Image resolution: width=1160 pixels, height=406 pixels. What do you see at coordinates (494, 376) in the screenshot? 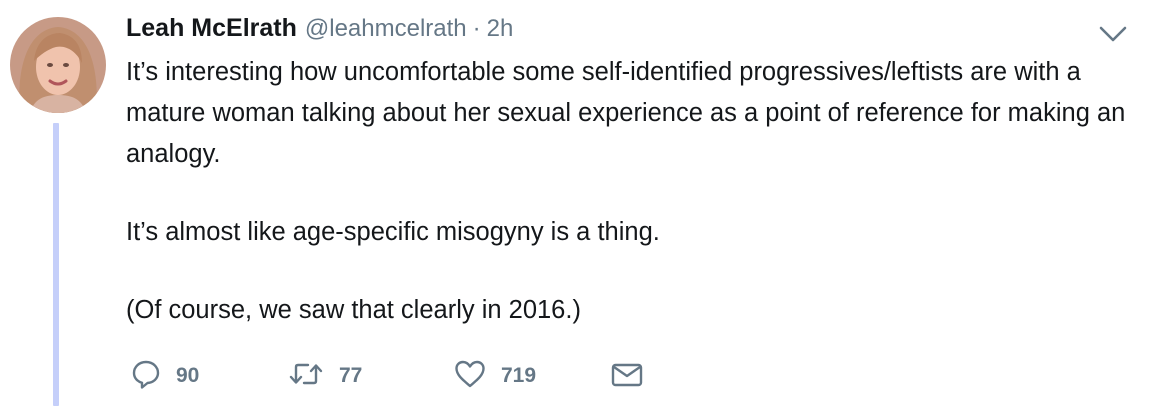
I see `like-button: 719` at bounding box center [494, 376].